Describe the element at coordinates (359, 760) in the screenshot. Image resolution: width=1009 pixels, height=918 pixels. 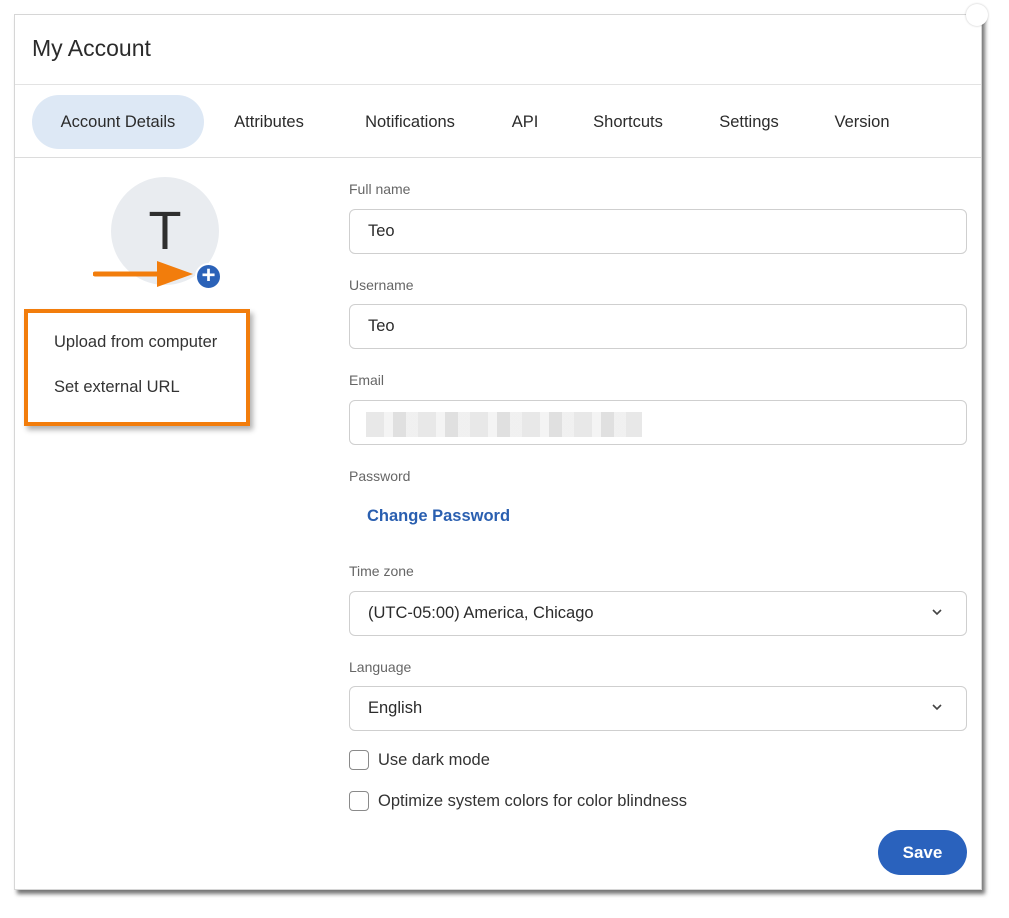
I see `dark-mode-checkbox` at that location.